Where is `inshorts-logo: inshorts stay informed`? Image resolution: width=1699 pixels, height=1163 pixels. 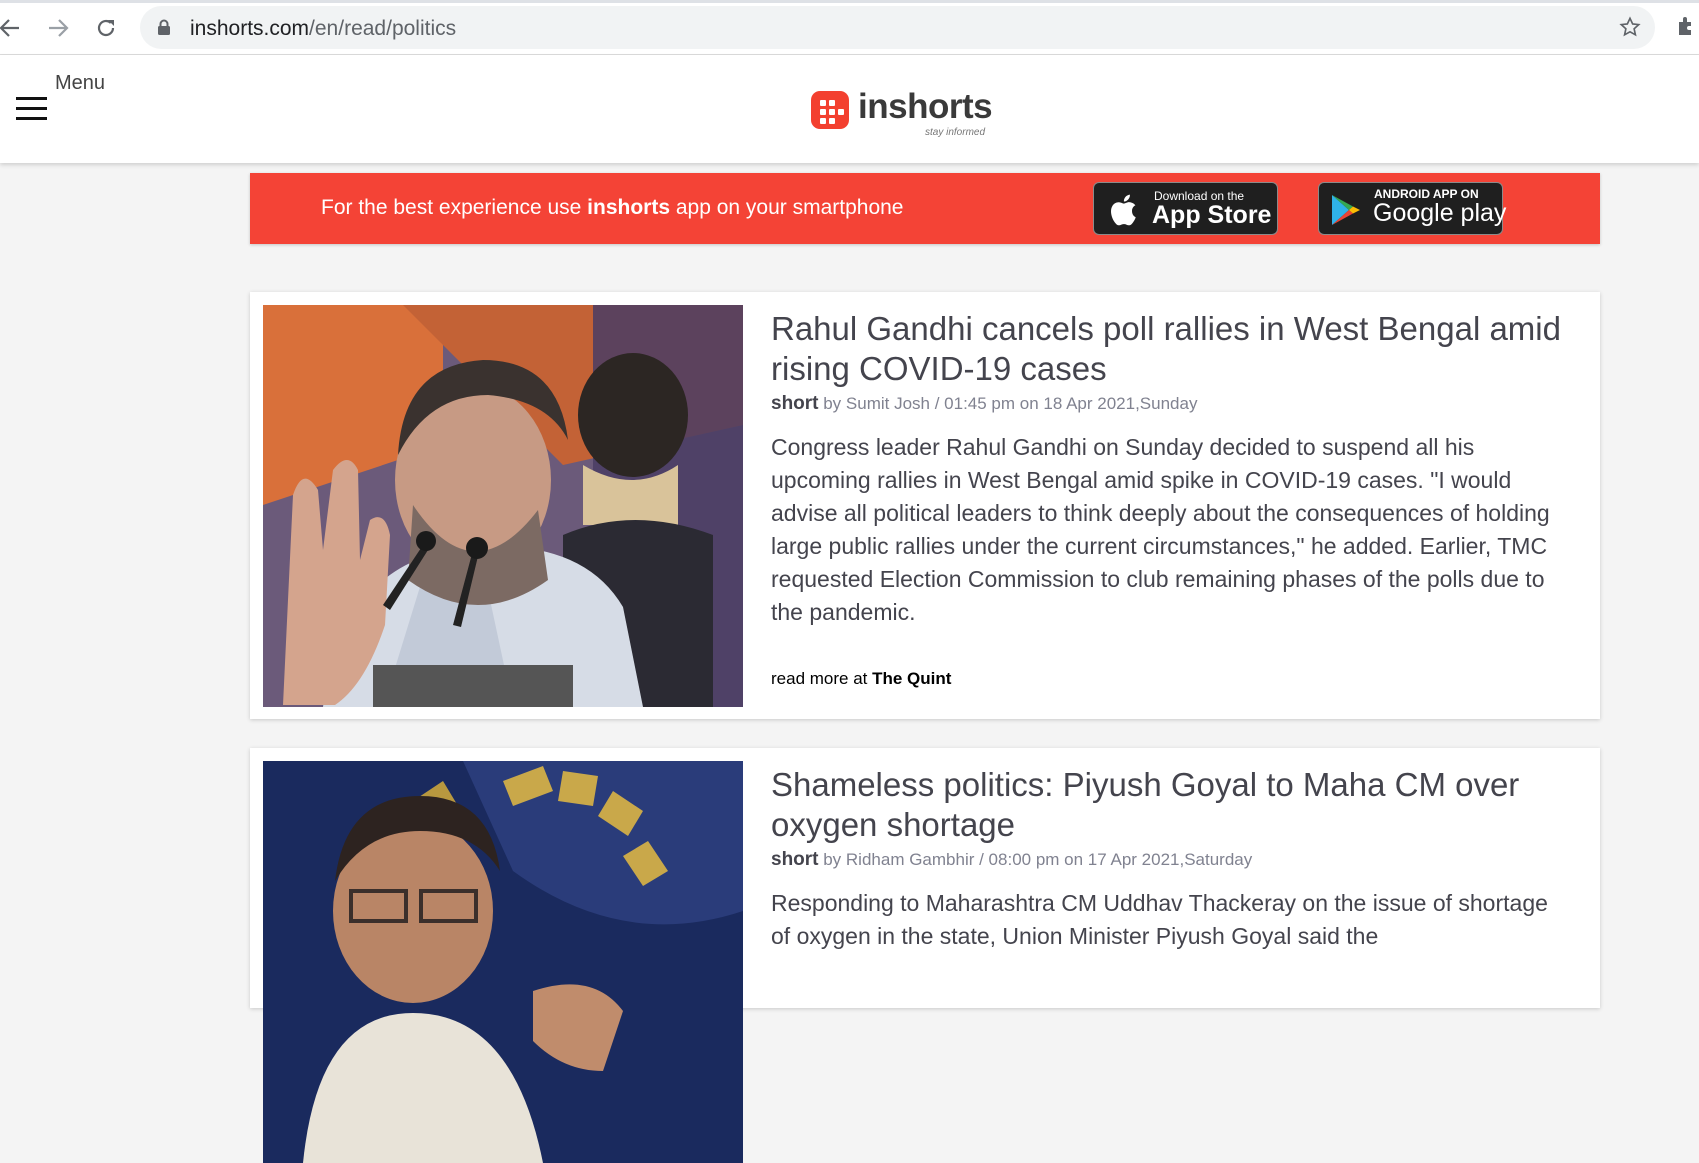
inshorts-logo: inshorts stay informed is located at coordinates (906, 113).